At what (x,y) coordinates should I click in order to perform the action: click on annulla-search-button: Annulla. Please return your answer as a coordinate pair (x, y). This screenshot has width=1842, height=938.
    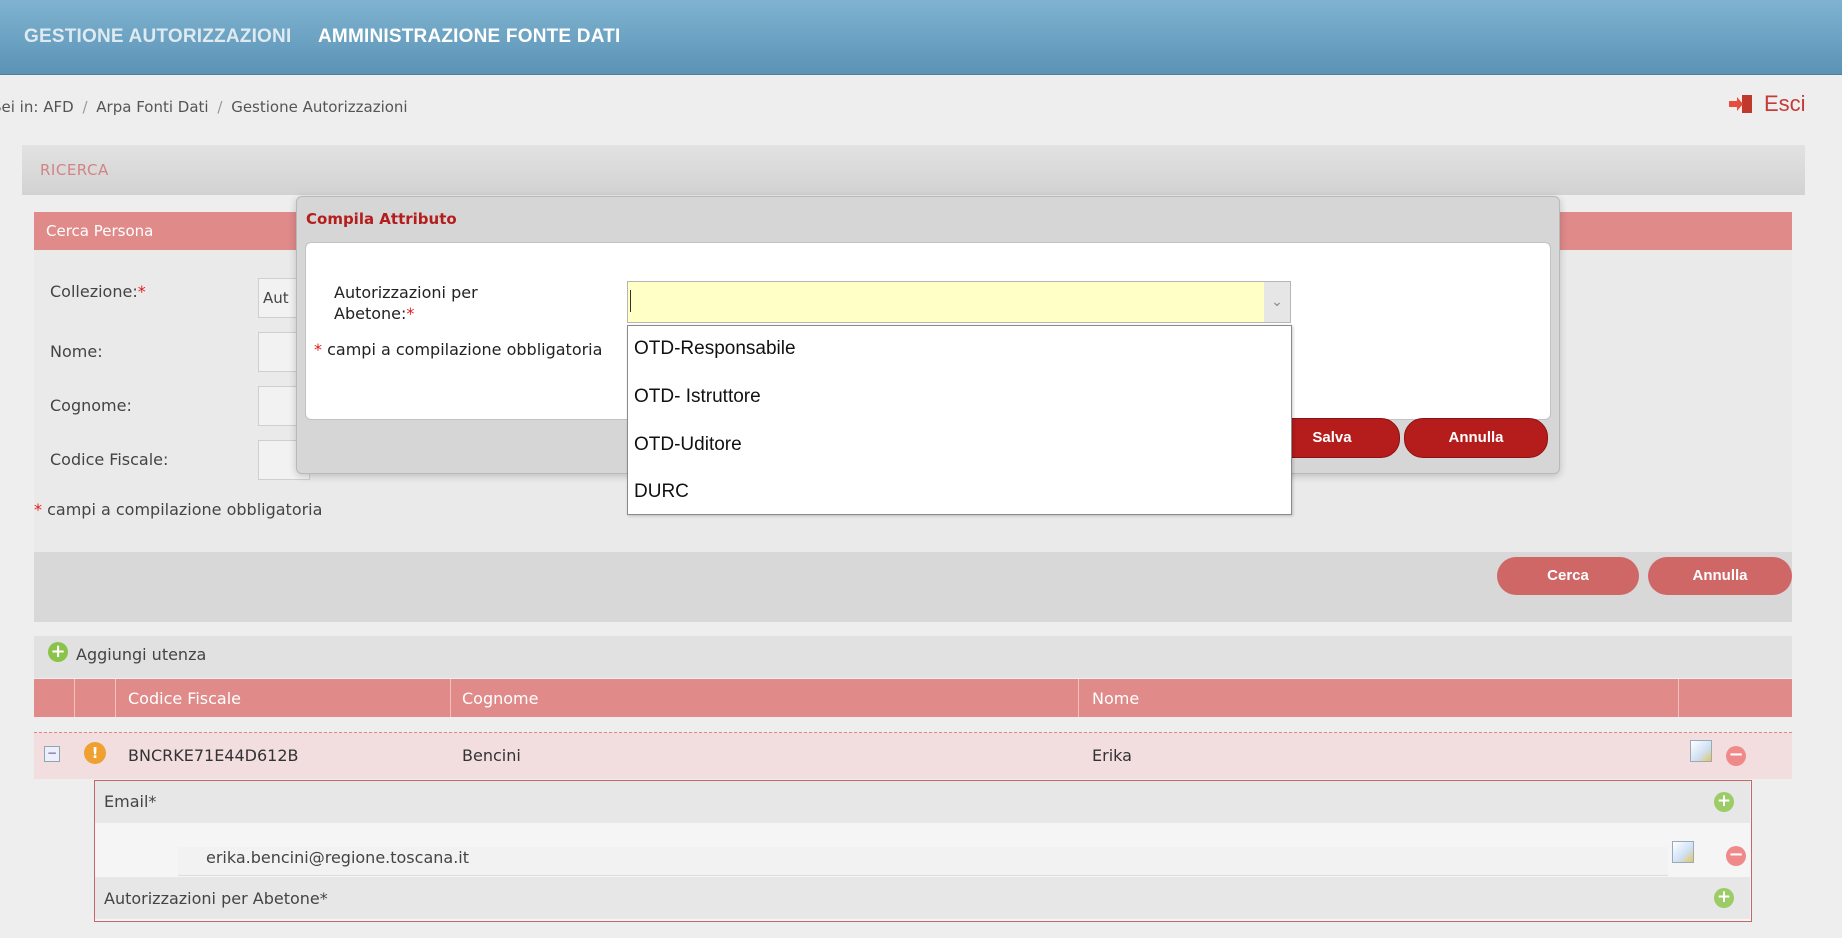
    Looking at the image, I should click on (1720, 576).